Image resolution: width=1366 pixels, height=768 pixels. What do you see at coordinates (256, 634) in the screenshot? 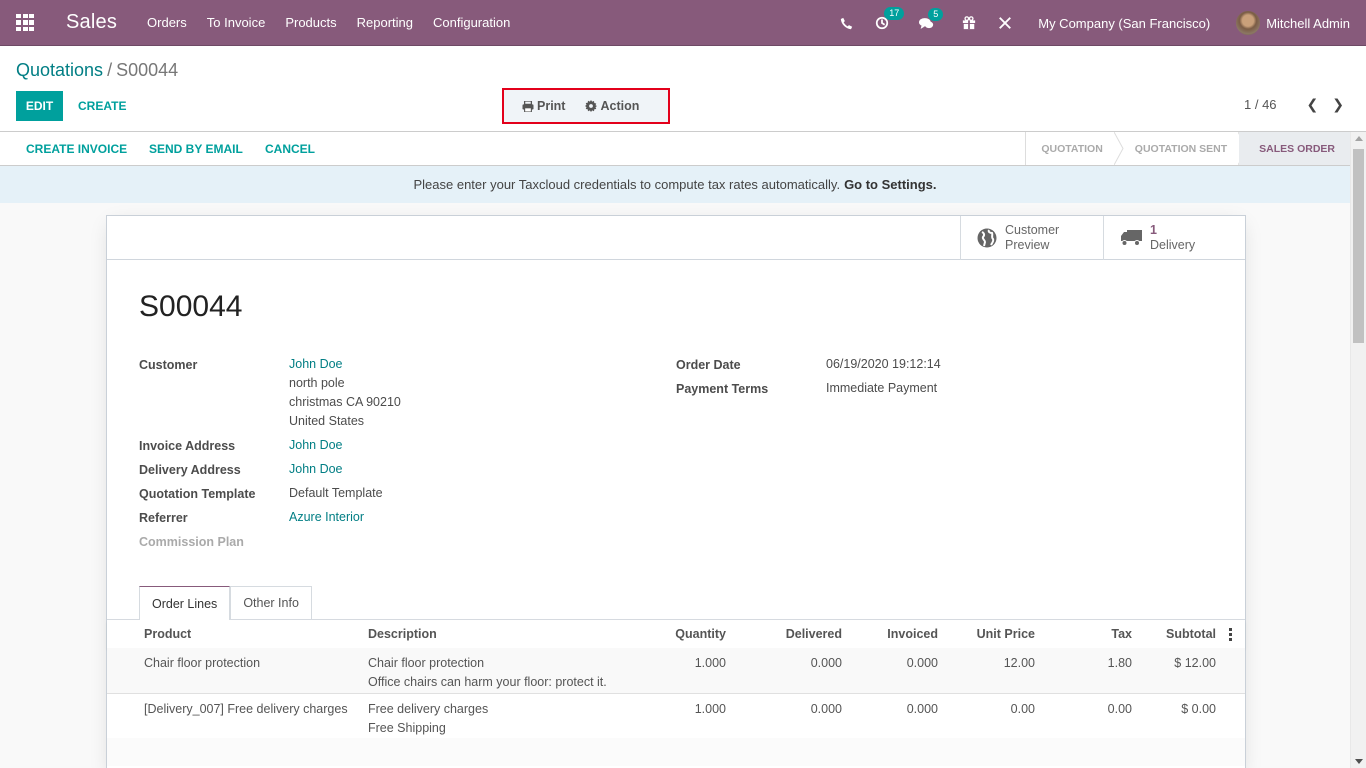
I see `column-product: Product` at bounding box center [256, 634].